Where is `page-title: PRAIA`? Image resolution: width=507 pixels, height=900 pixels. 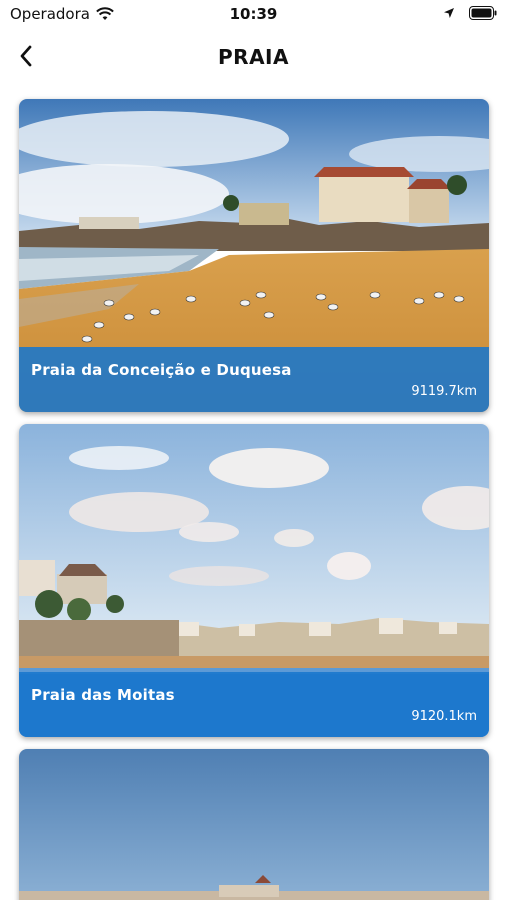 page-title: PRAIA is located at coordinates (253, 57).